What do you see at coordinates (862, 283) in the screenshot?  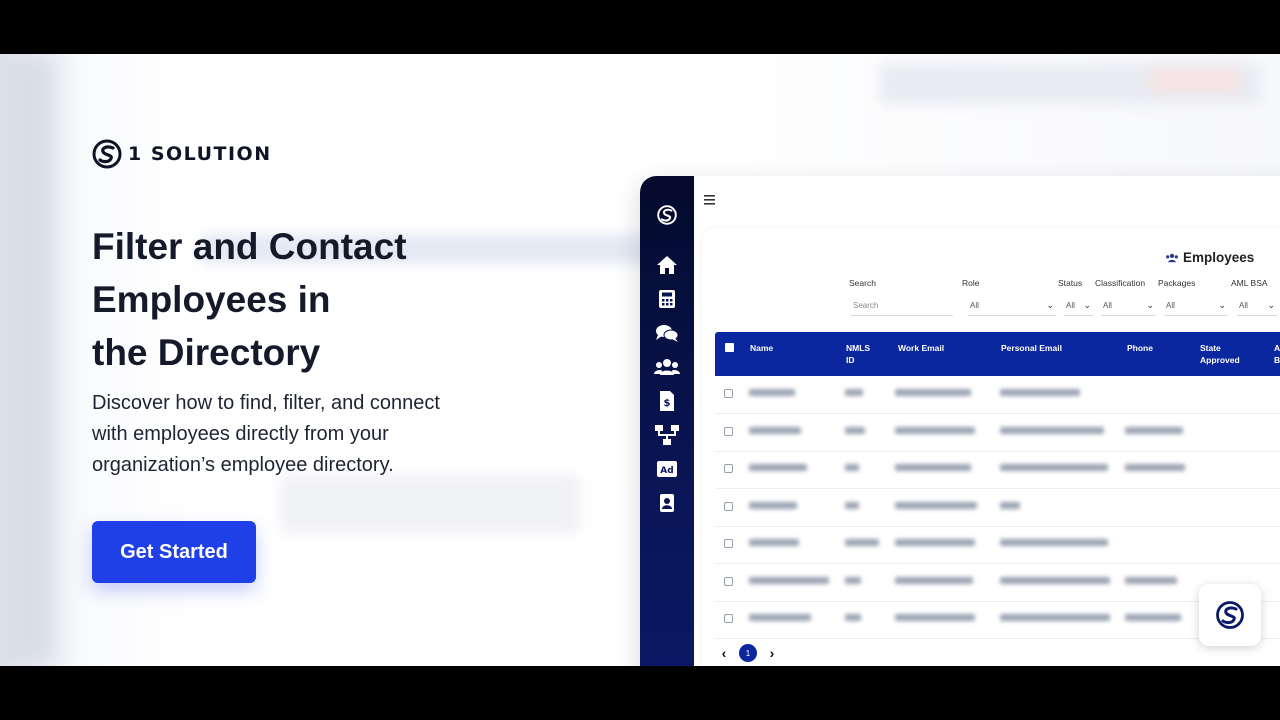 I see `search-label: Search` at bounding box center [862, 283].